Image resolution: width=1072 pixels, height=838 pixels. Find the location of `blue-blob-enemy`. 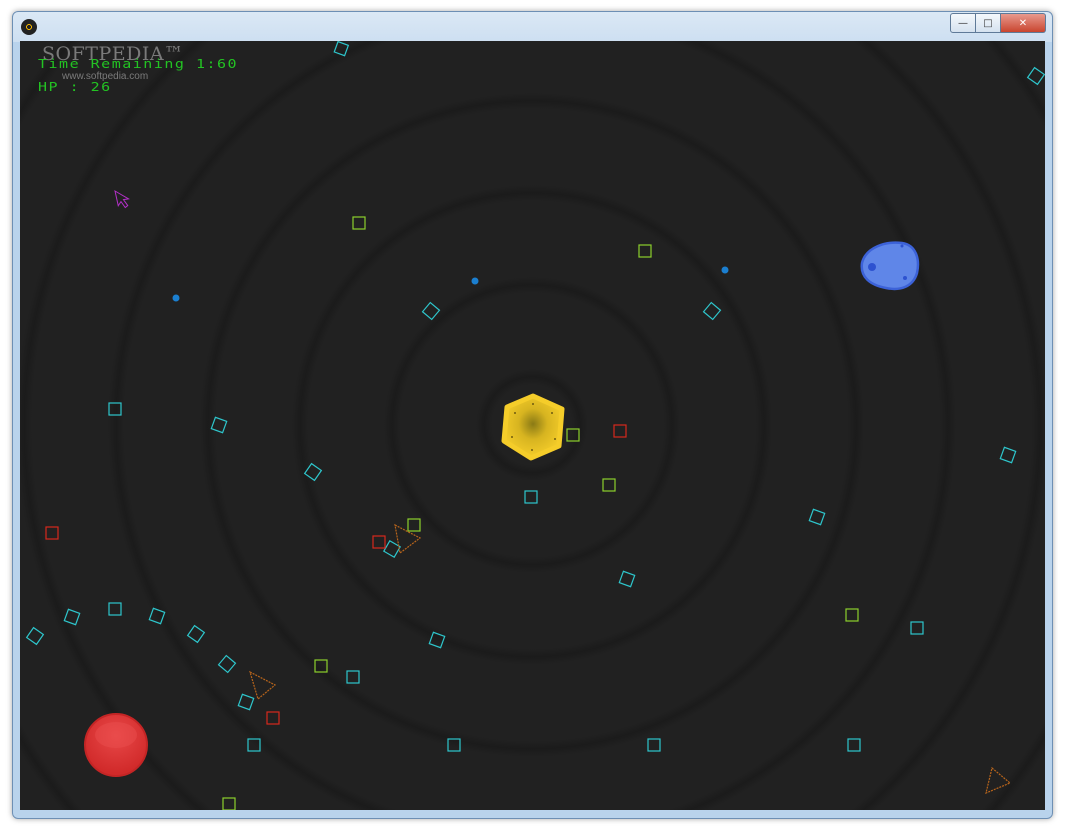

blue-blob-enemy is located at coordinates (890, 266).